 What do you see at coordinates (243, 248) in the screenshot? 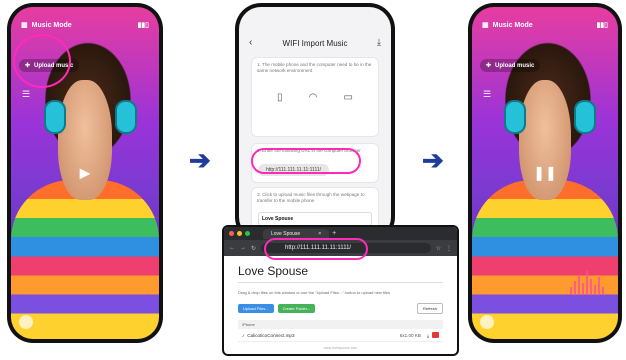
I see `forward-arrow-icon: →` at bounding box center [243, 248].